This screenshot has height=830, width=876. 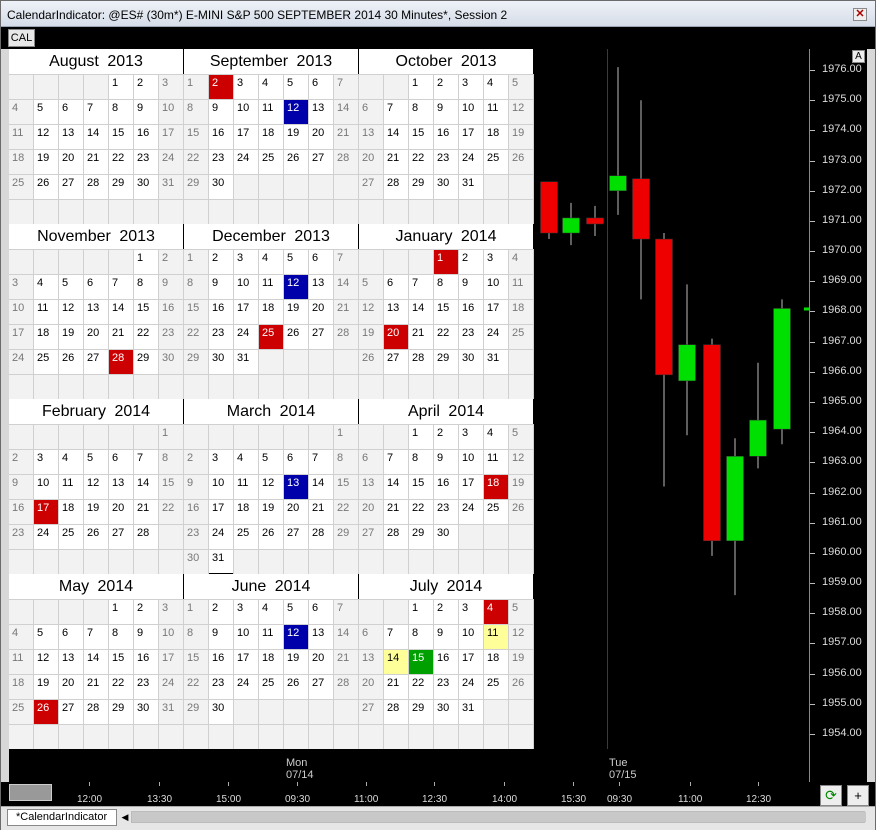 What do you see at coordinates (171, 711) in the screenshot?
I see `calendar-day: 31` at bounding box center [171, 711].